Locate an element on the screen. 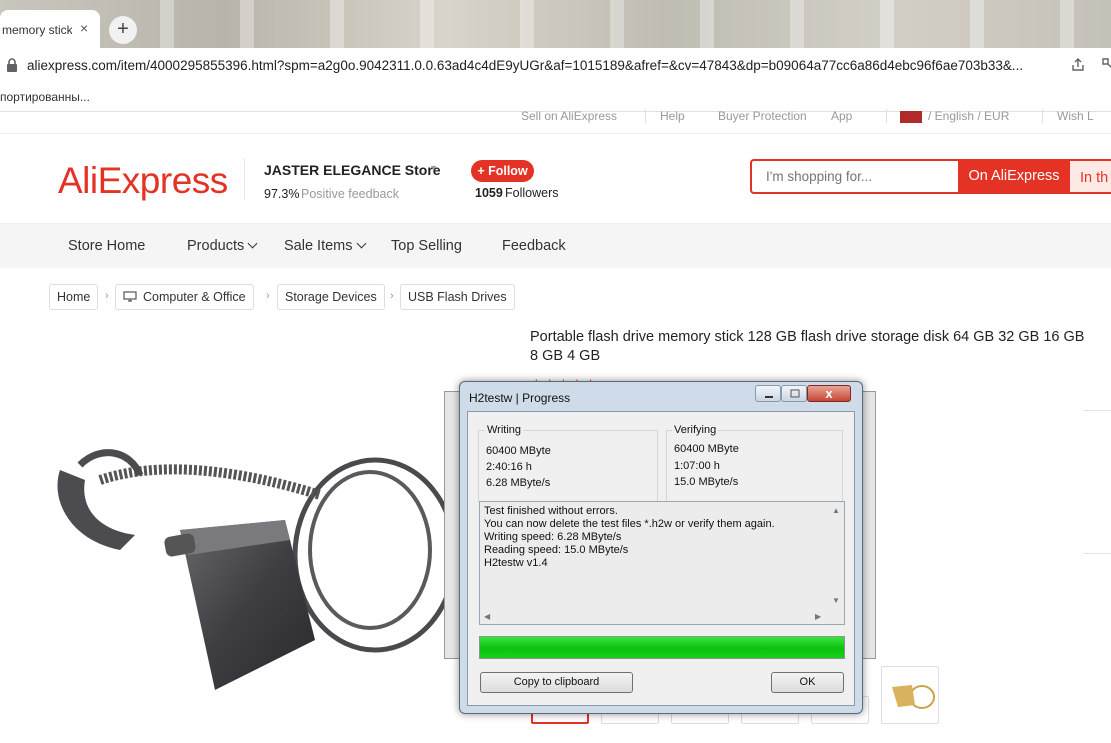  writing-label: Writing is located at coordinates (504, 430).